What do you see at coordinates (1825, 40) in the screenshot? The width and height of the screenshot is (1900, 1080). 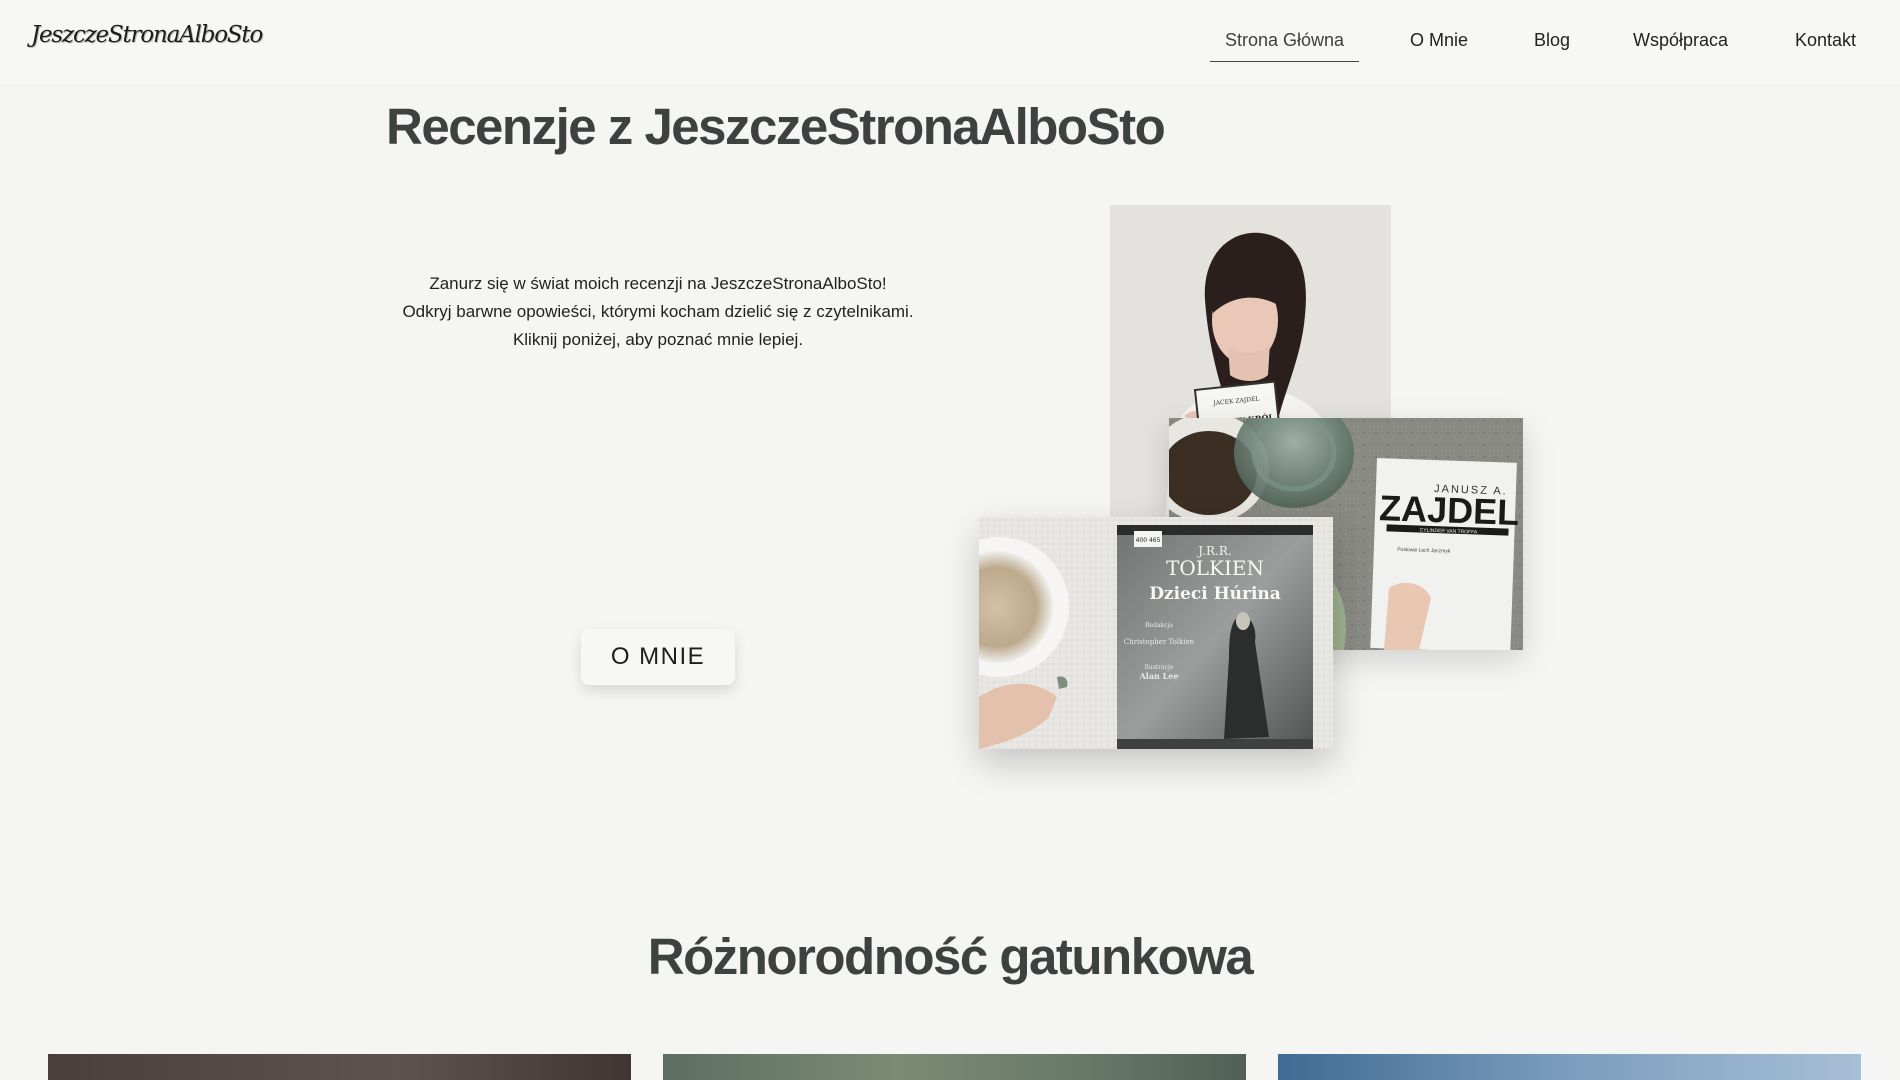 I see `nav-item-contact: Kontakt` at bounding box center [1825, 40].